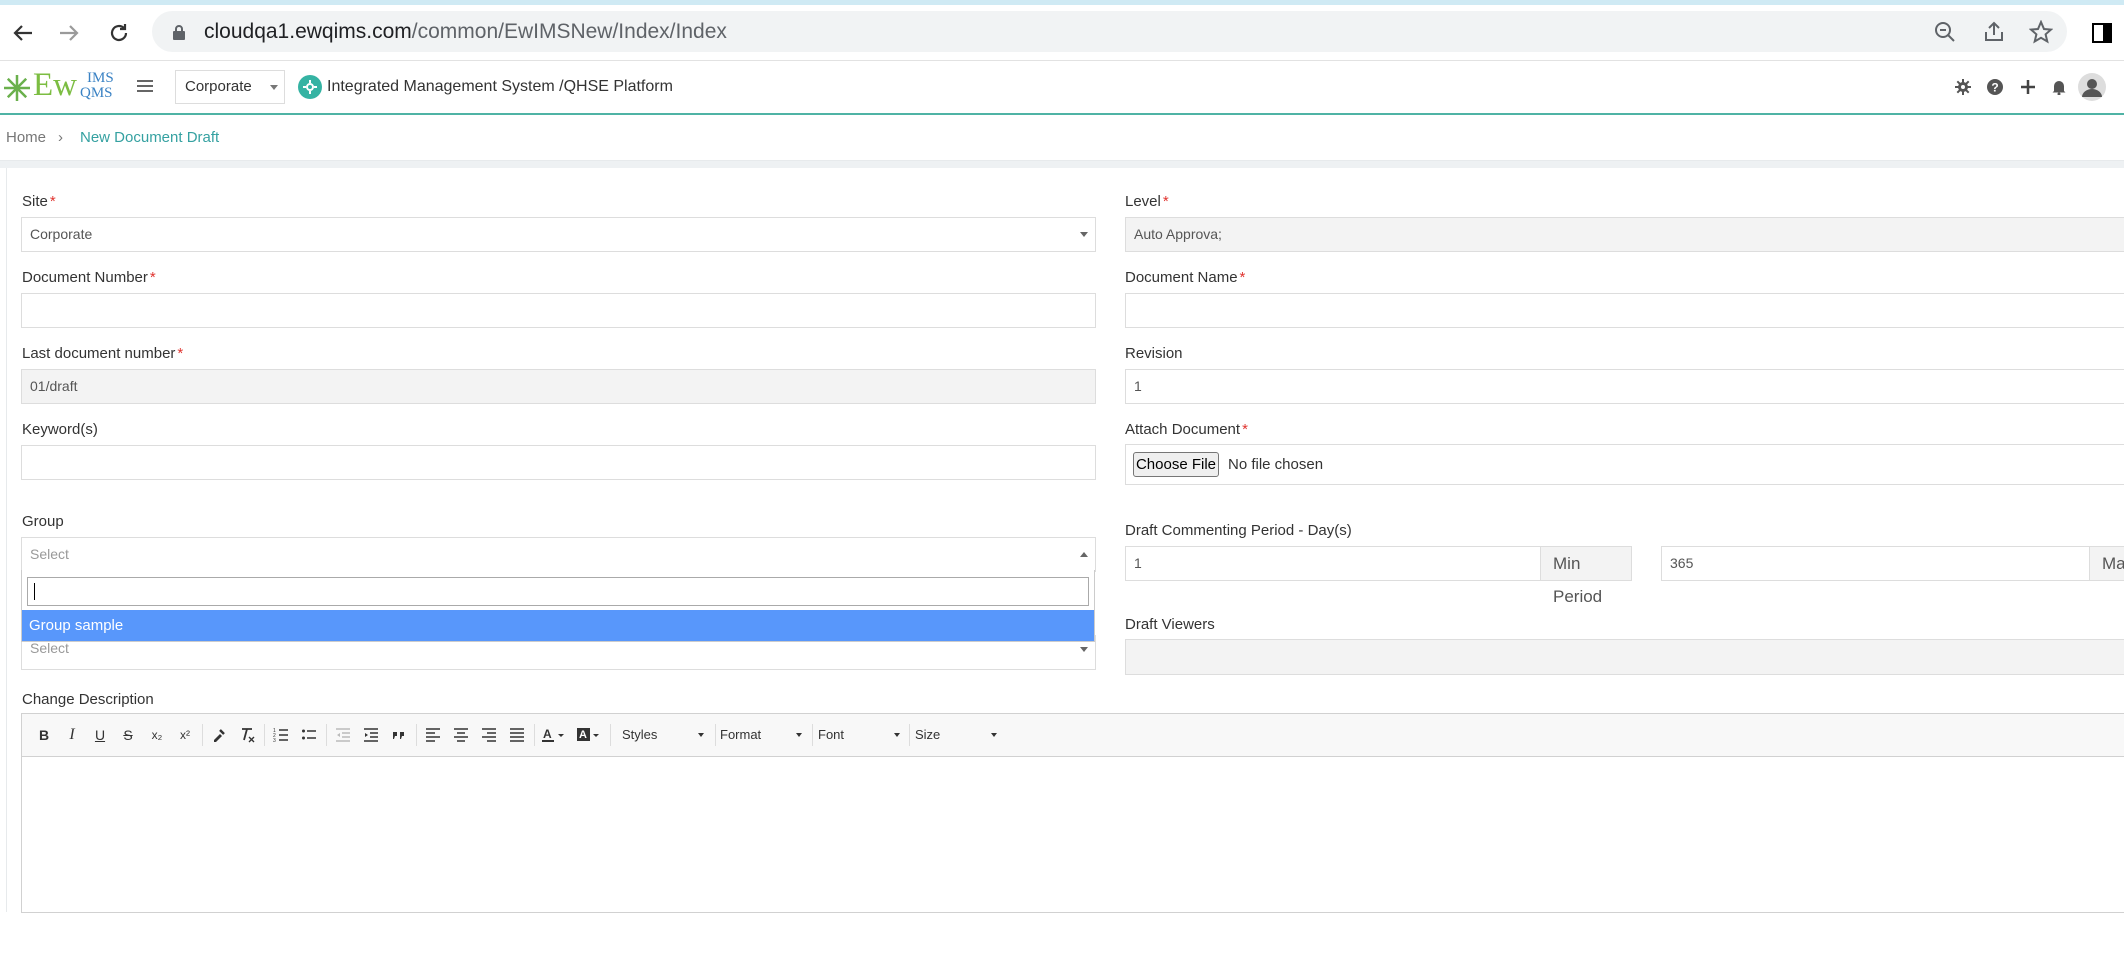 The image size is (2124, 974). Describe the element at coordinates (558, 625) in the screenshot. I see `group-option-group-sample: Group sample` at that location.